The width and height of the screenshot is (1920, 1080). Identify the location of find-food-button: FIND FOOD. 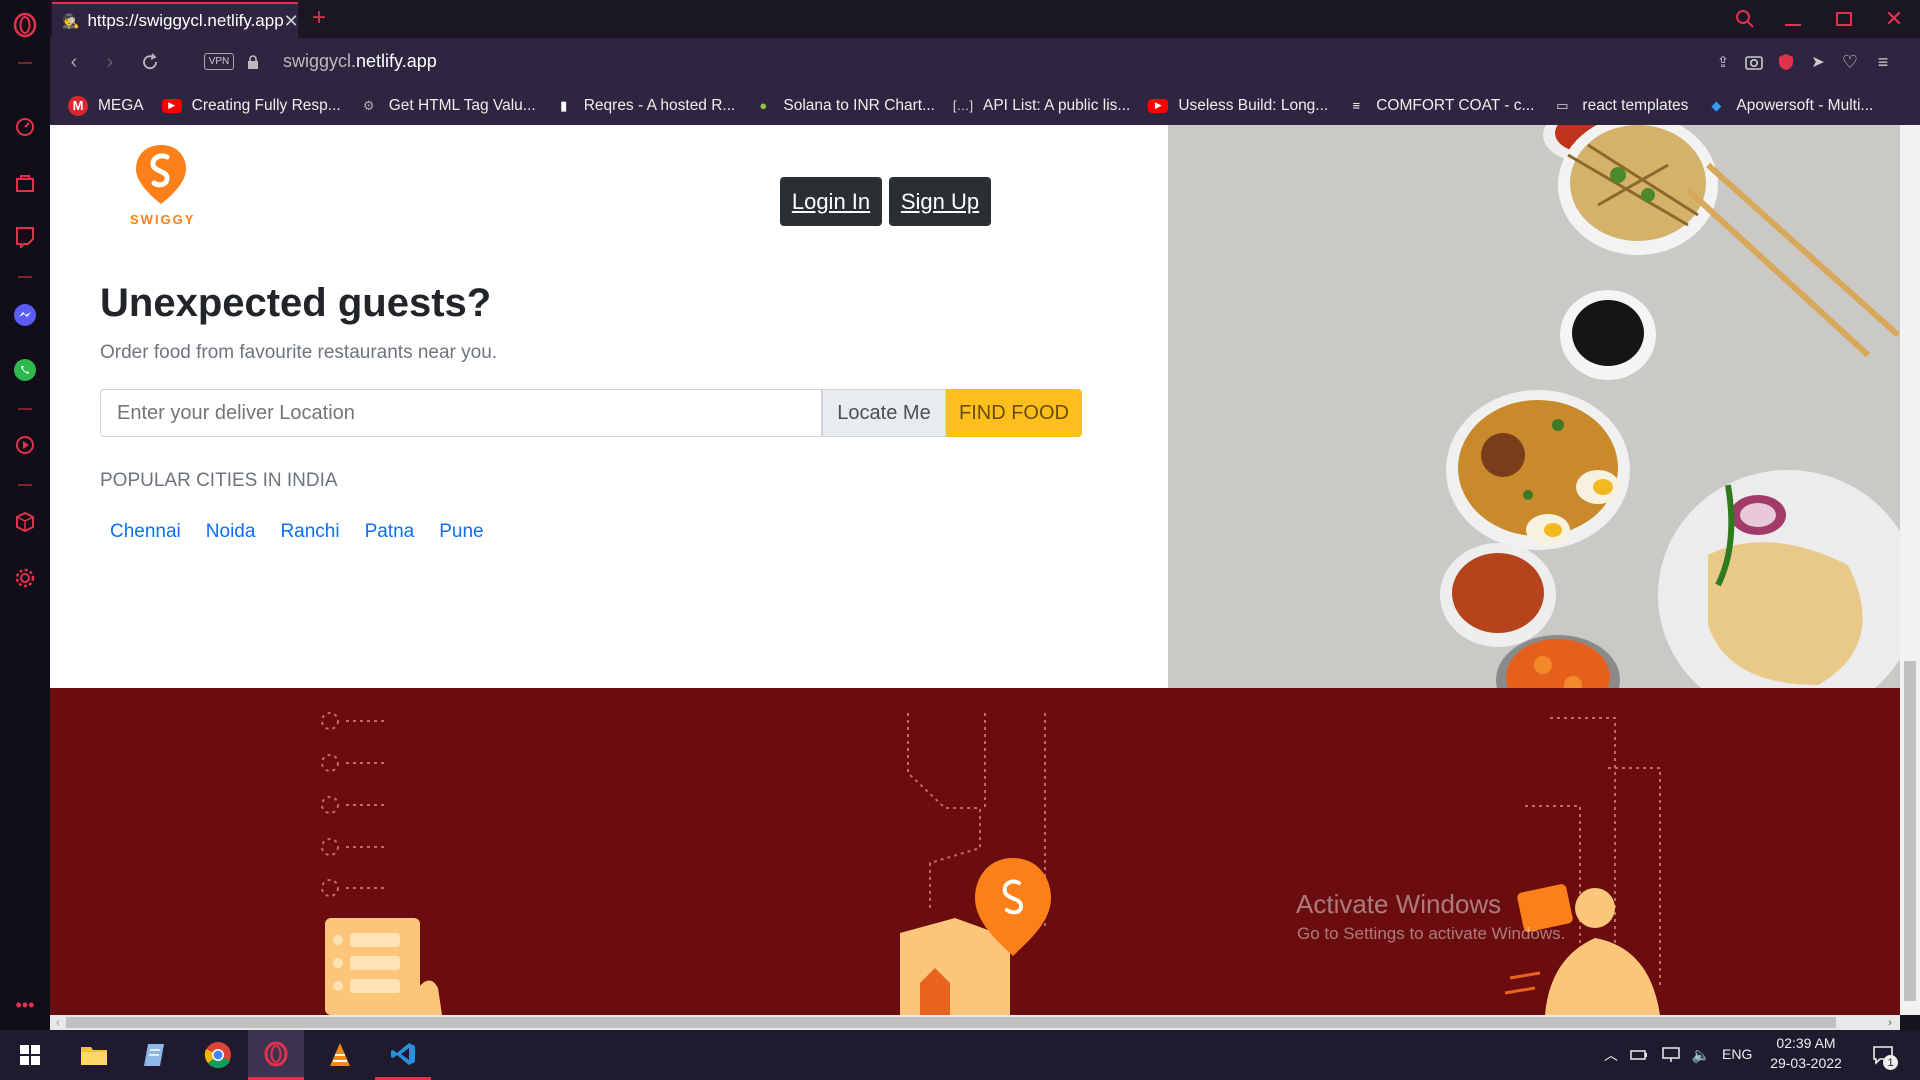
(1014, 413).